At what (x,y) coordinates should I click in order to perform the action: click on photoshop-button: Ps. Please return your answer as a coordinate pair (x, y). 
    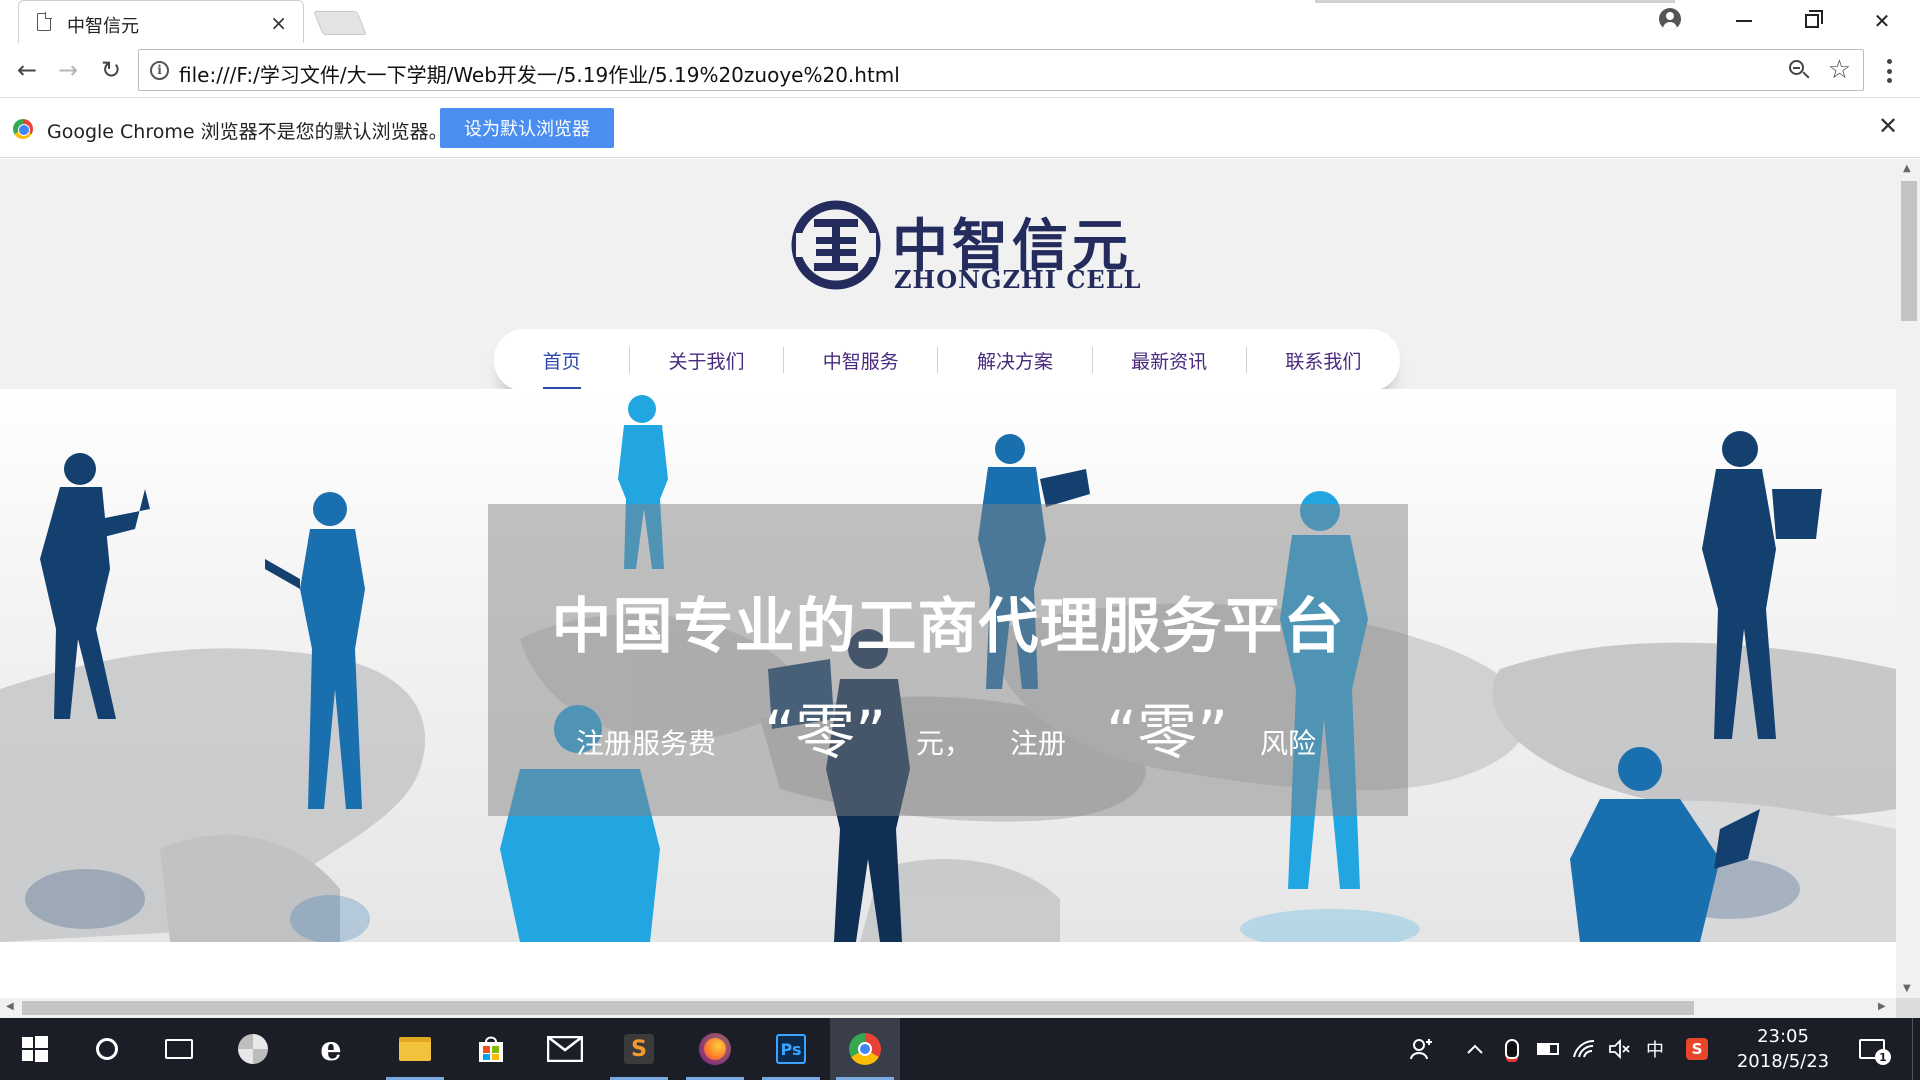
    Looking at the image, I should click on (791, 1049).